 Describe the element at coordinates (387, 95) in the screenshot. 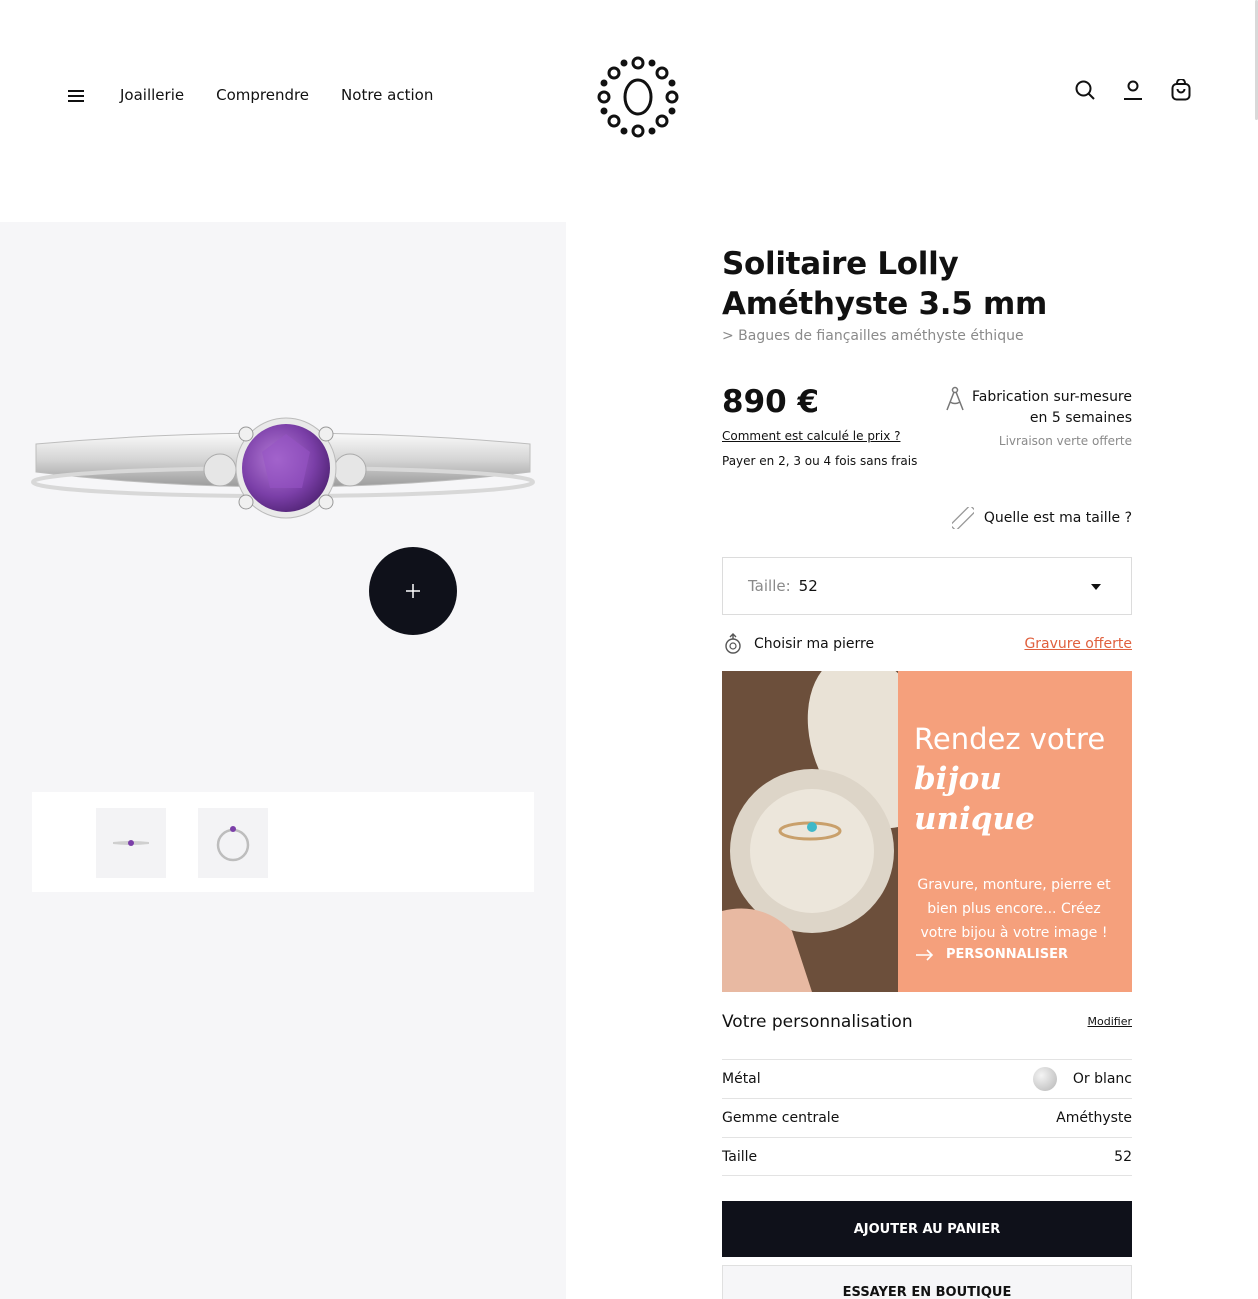

I see `nav-notre-action: Notre action` at that location.